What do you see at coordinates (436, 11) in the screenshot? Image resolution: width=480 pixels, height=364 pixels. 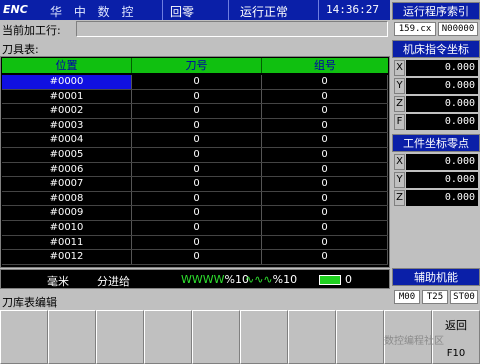 I see `program-index-header: 运行程序索引` at bounding box center [436, 11].